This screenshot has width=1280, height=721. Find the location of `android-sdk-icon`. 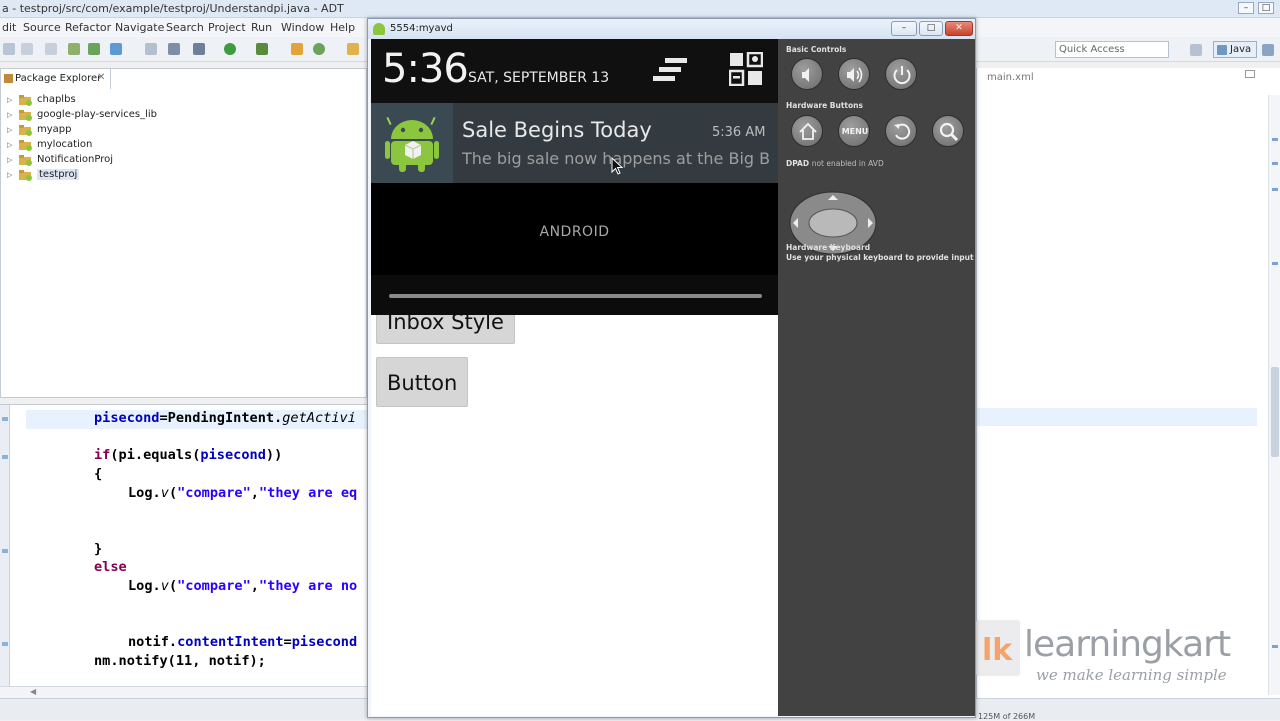

android-sdk-icon is located at coordinates (74, 49).